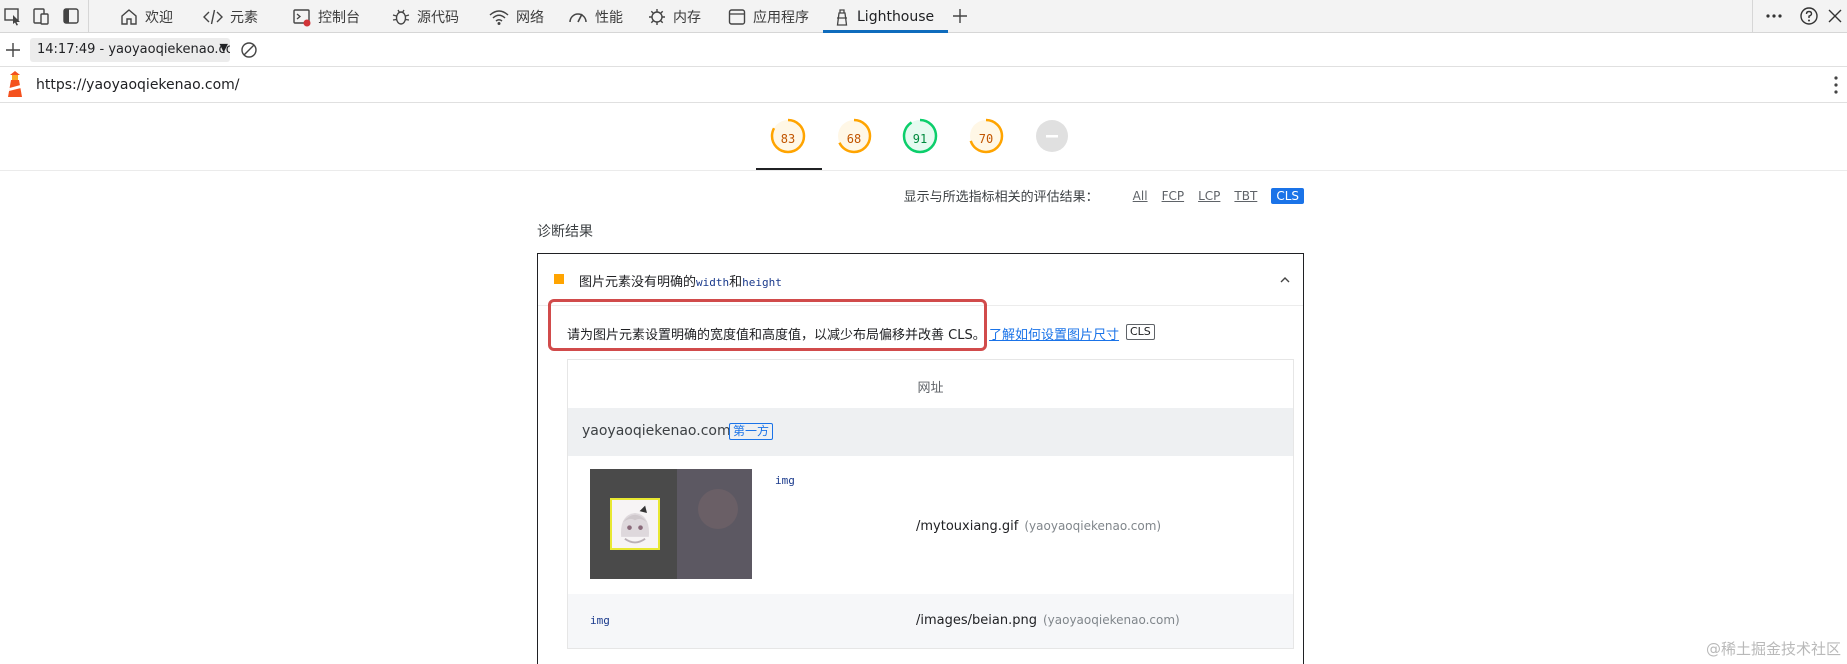  I want to click on lighthouse-logo-icon, so click(15, 84).